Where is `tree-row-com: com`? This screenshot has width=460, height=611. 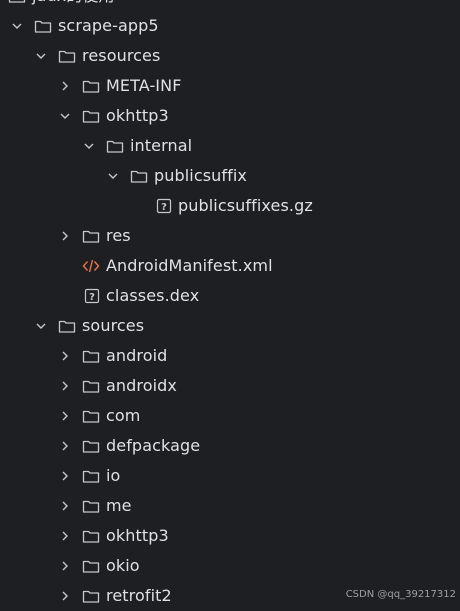
tree-row-com: com is located at coordinates (230, 416).